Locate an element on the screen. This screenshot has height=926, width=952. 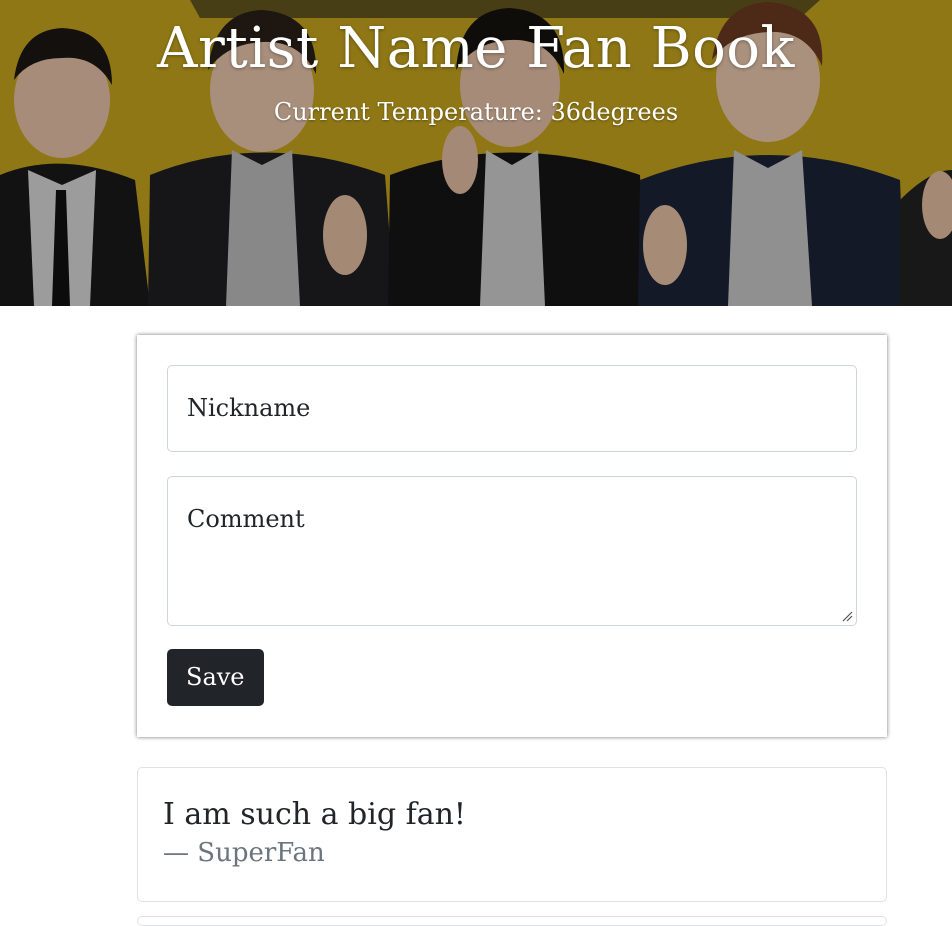
comment-author: — SuperFan is located at coordinates (244, 853).